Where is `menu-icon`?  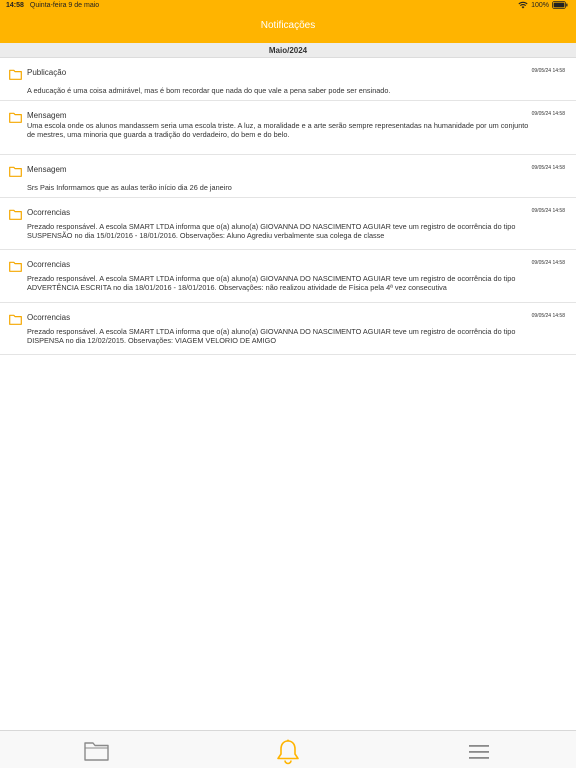 menu-icon is located at coordinates (479, 754).